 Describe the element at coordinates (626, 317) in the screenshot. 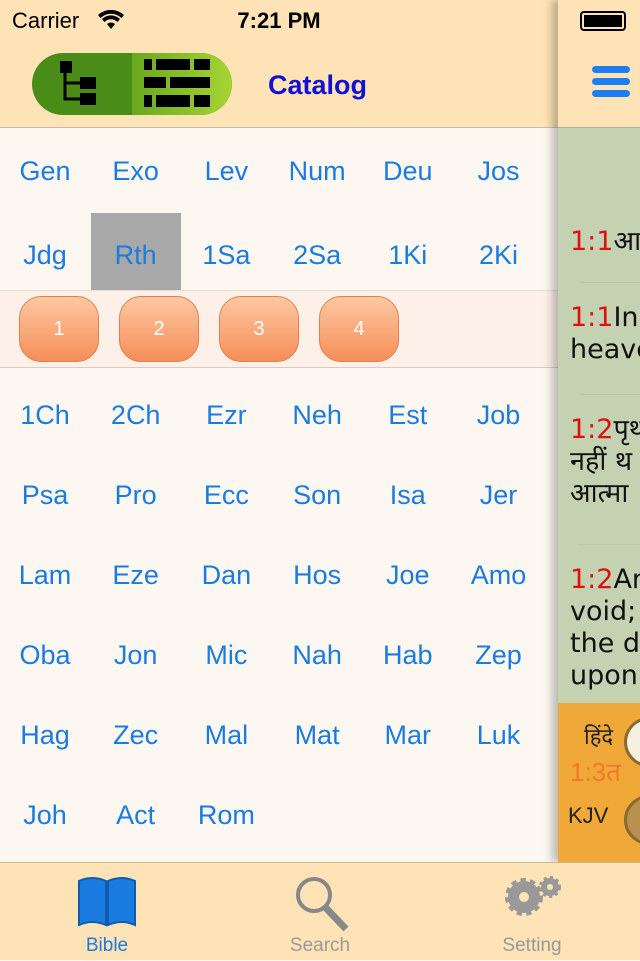

I see `verse-text: In` at that location.